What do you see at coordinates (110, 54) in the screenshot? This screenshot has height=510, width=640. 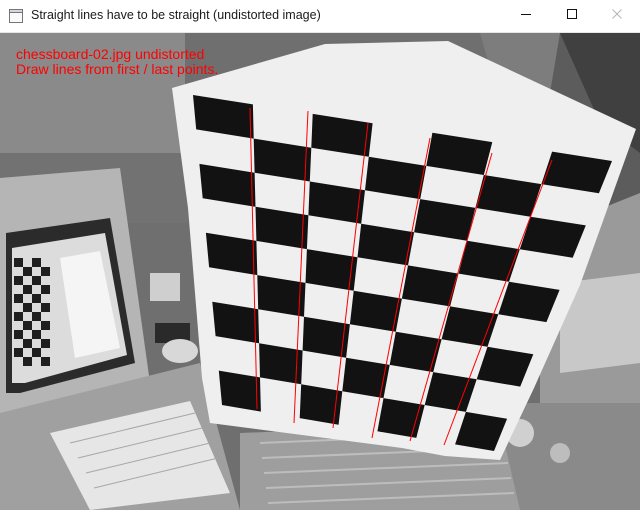 I see `overlay-filename: chessboard-02.jpg undistorted` at bounding box center [110, 54].